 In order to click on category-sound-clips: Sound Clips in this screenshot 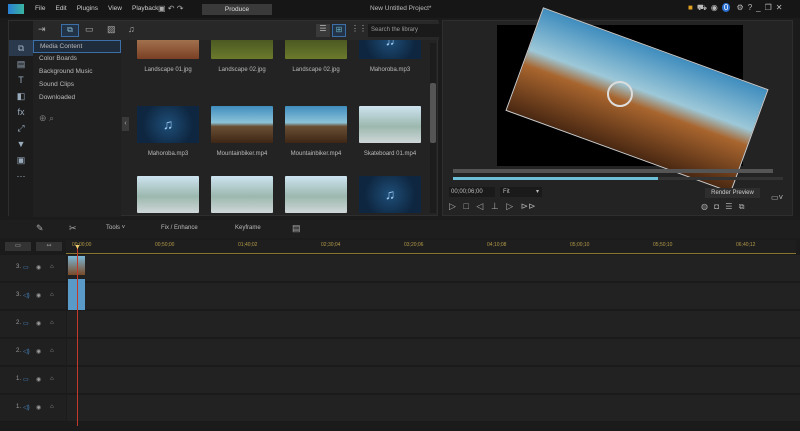, I will do `click(77, 85)`.